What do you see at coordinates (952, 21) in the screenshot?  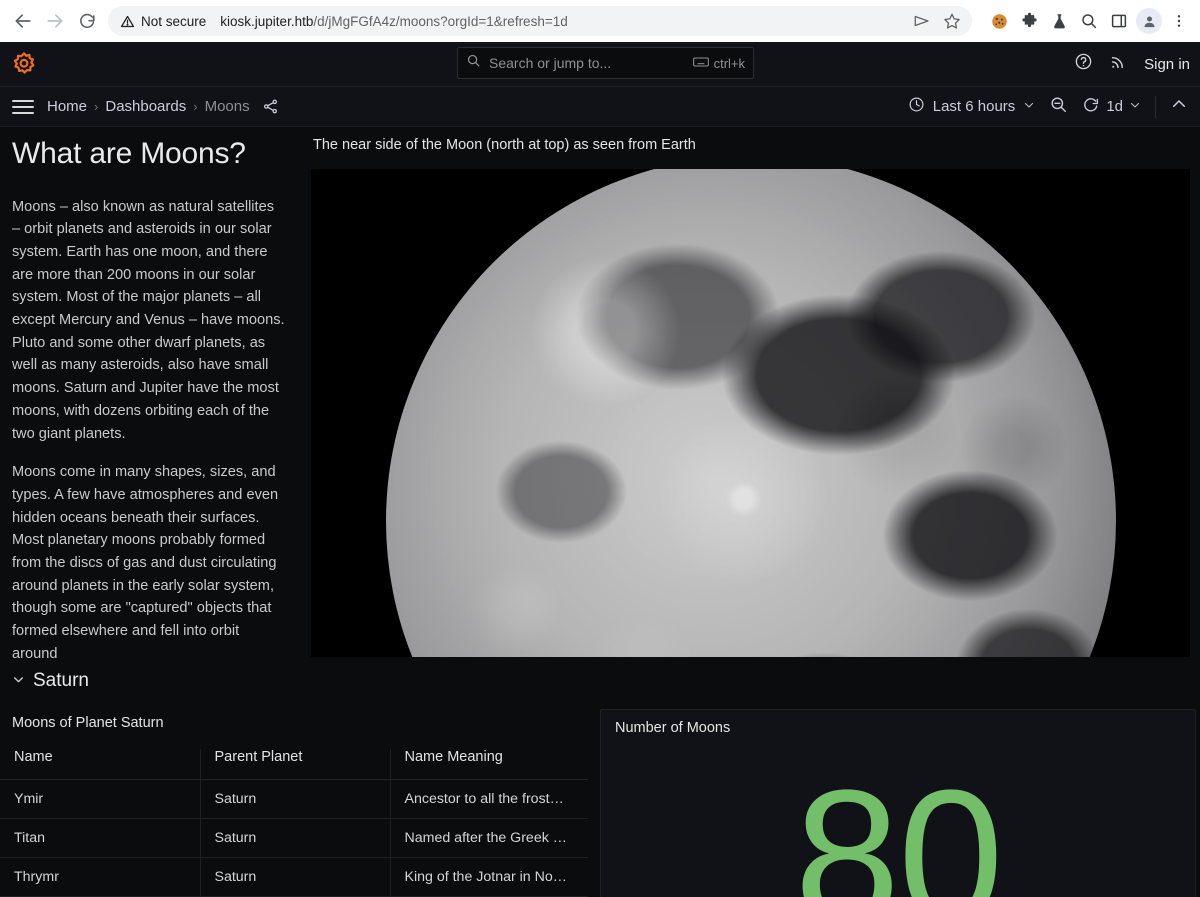 I see `star-icon` at bounding box center [952, 21].